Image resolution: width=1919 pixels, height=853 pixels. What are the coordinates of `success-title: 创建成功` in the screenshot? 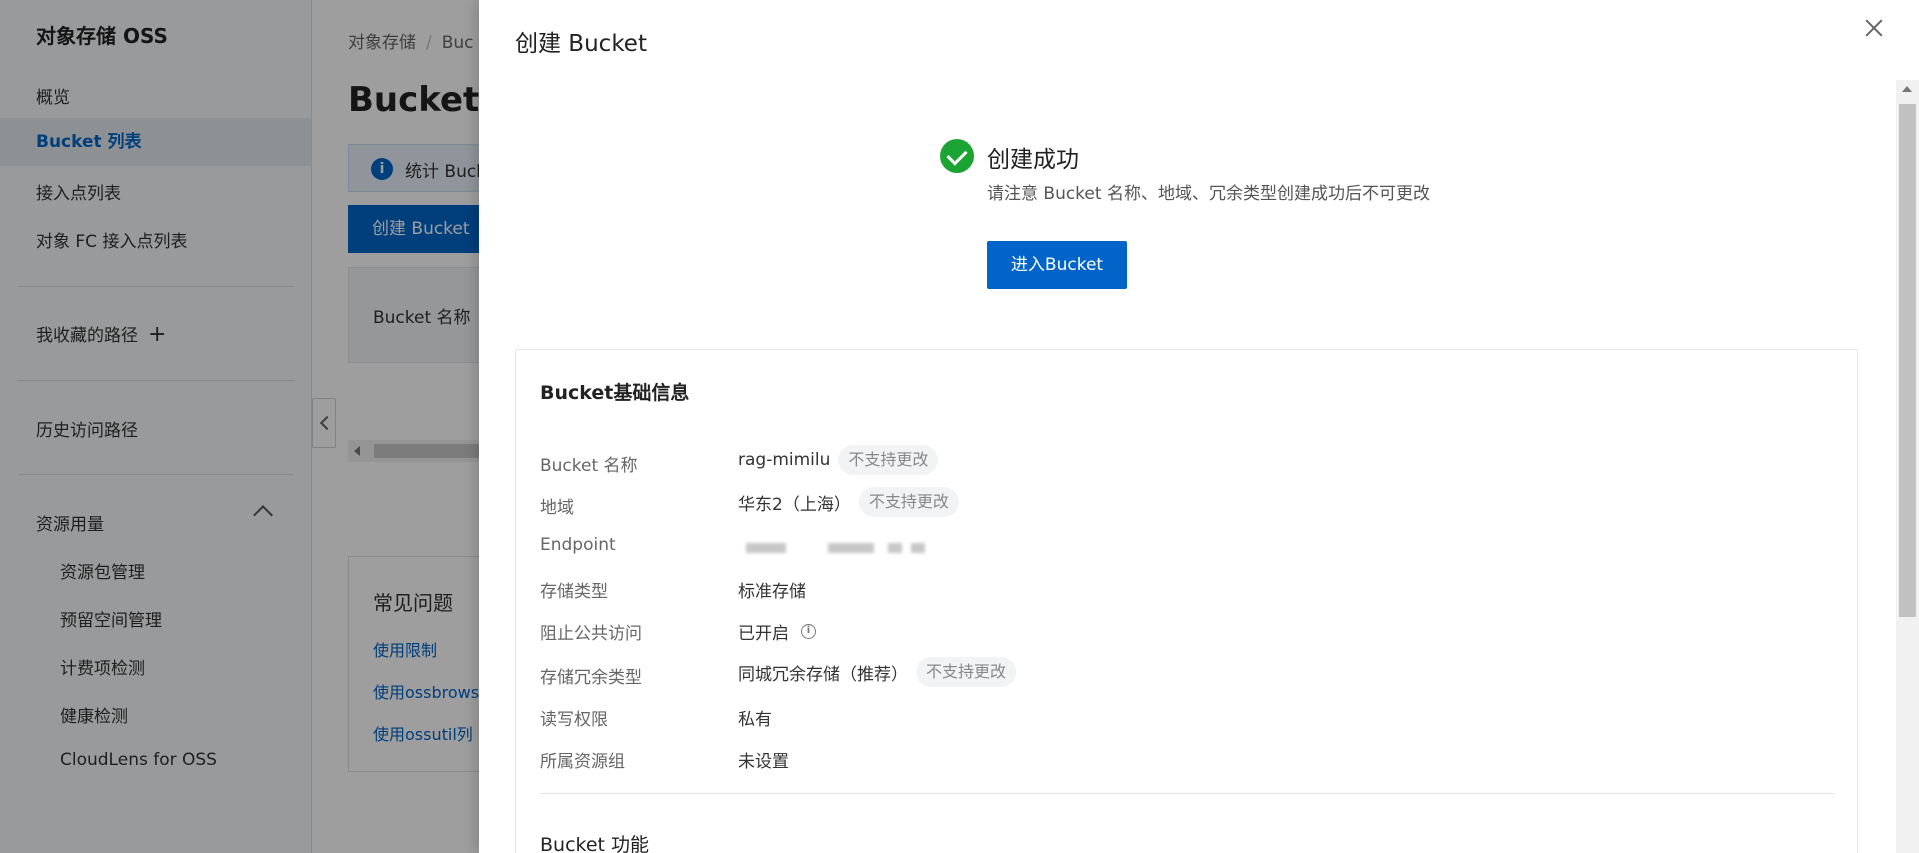 It's located at (1033, 160).